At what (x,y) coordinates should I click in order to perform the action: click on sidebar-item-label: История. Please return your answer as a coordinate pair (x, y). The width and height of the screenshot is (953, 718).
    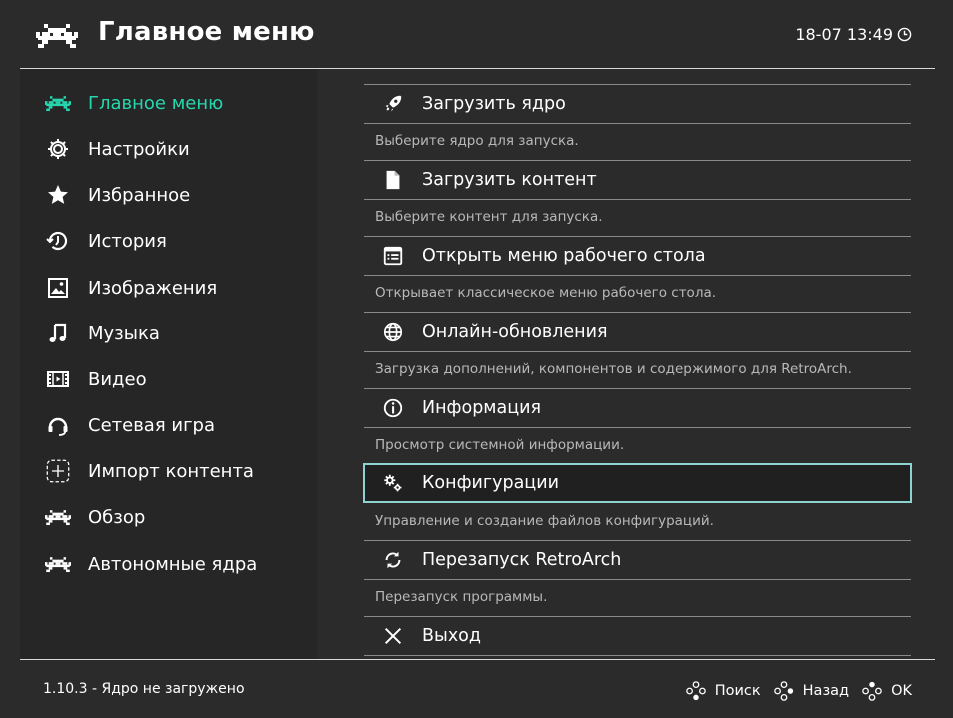
    Looking at the image, I should click on (127, 241).